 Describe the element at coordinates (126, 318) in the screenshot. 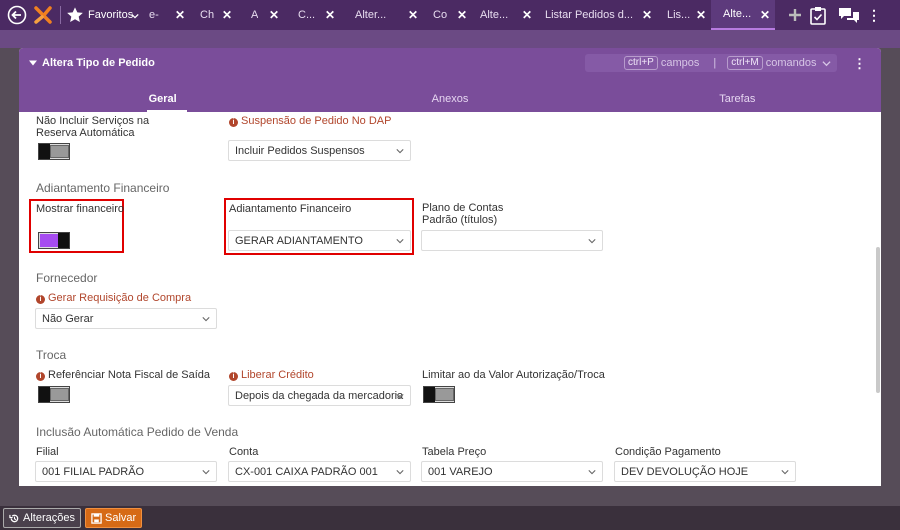

I see `gerar-requisicao-select: Não Gerar` at that location.